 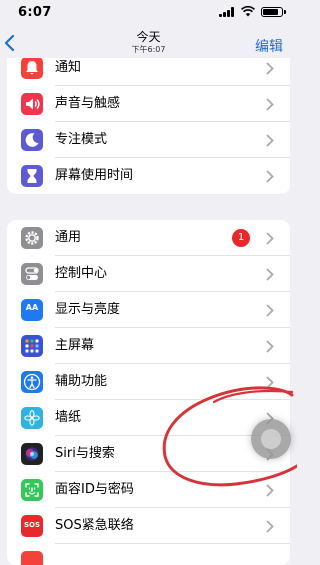 I want to click on face-id-icon, so click(x=32, y=490).